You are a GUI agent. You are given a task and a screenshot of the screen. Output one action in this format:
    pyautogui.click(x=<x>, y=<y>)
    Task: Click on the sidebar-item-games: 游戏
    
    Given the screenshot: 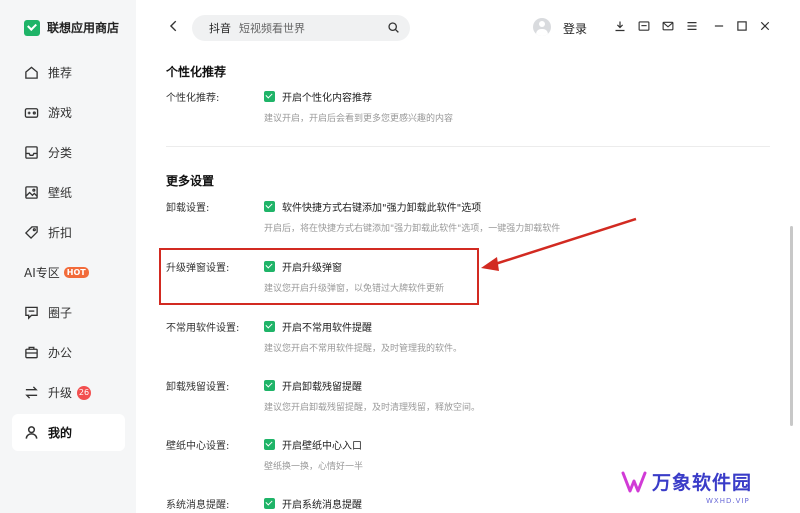 What is the action you would take?
    pyautogui.click(x=68, y=112)
    